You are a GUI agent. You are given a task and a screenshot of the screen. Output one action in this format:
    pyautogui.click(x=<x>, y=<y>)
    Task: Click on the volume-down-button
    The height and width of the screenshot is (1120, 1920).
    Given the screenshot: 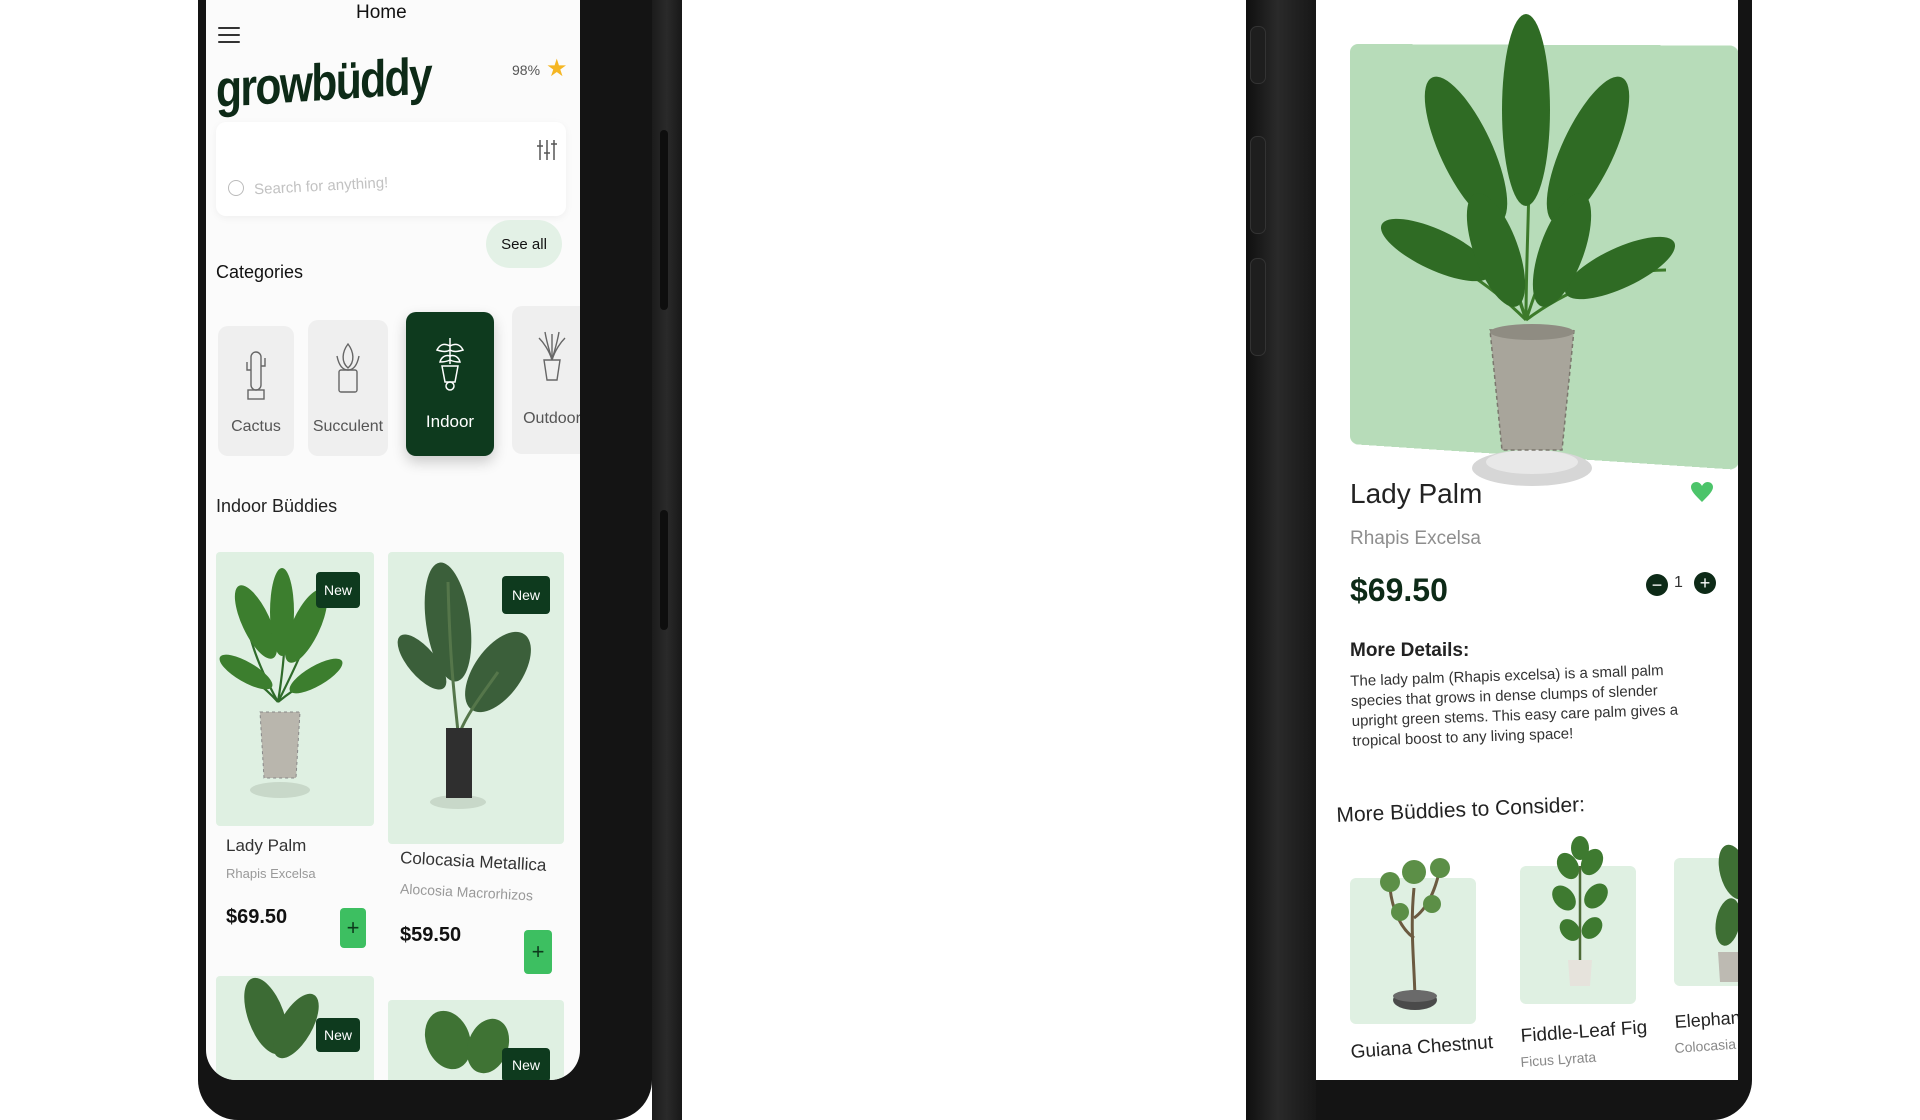 What is the action you would take?
    pyautogui.click(x=1258, y=307)
    